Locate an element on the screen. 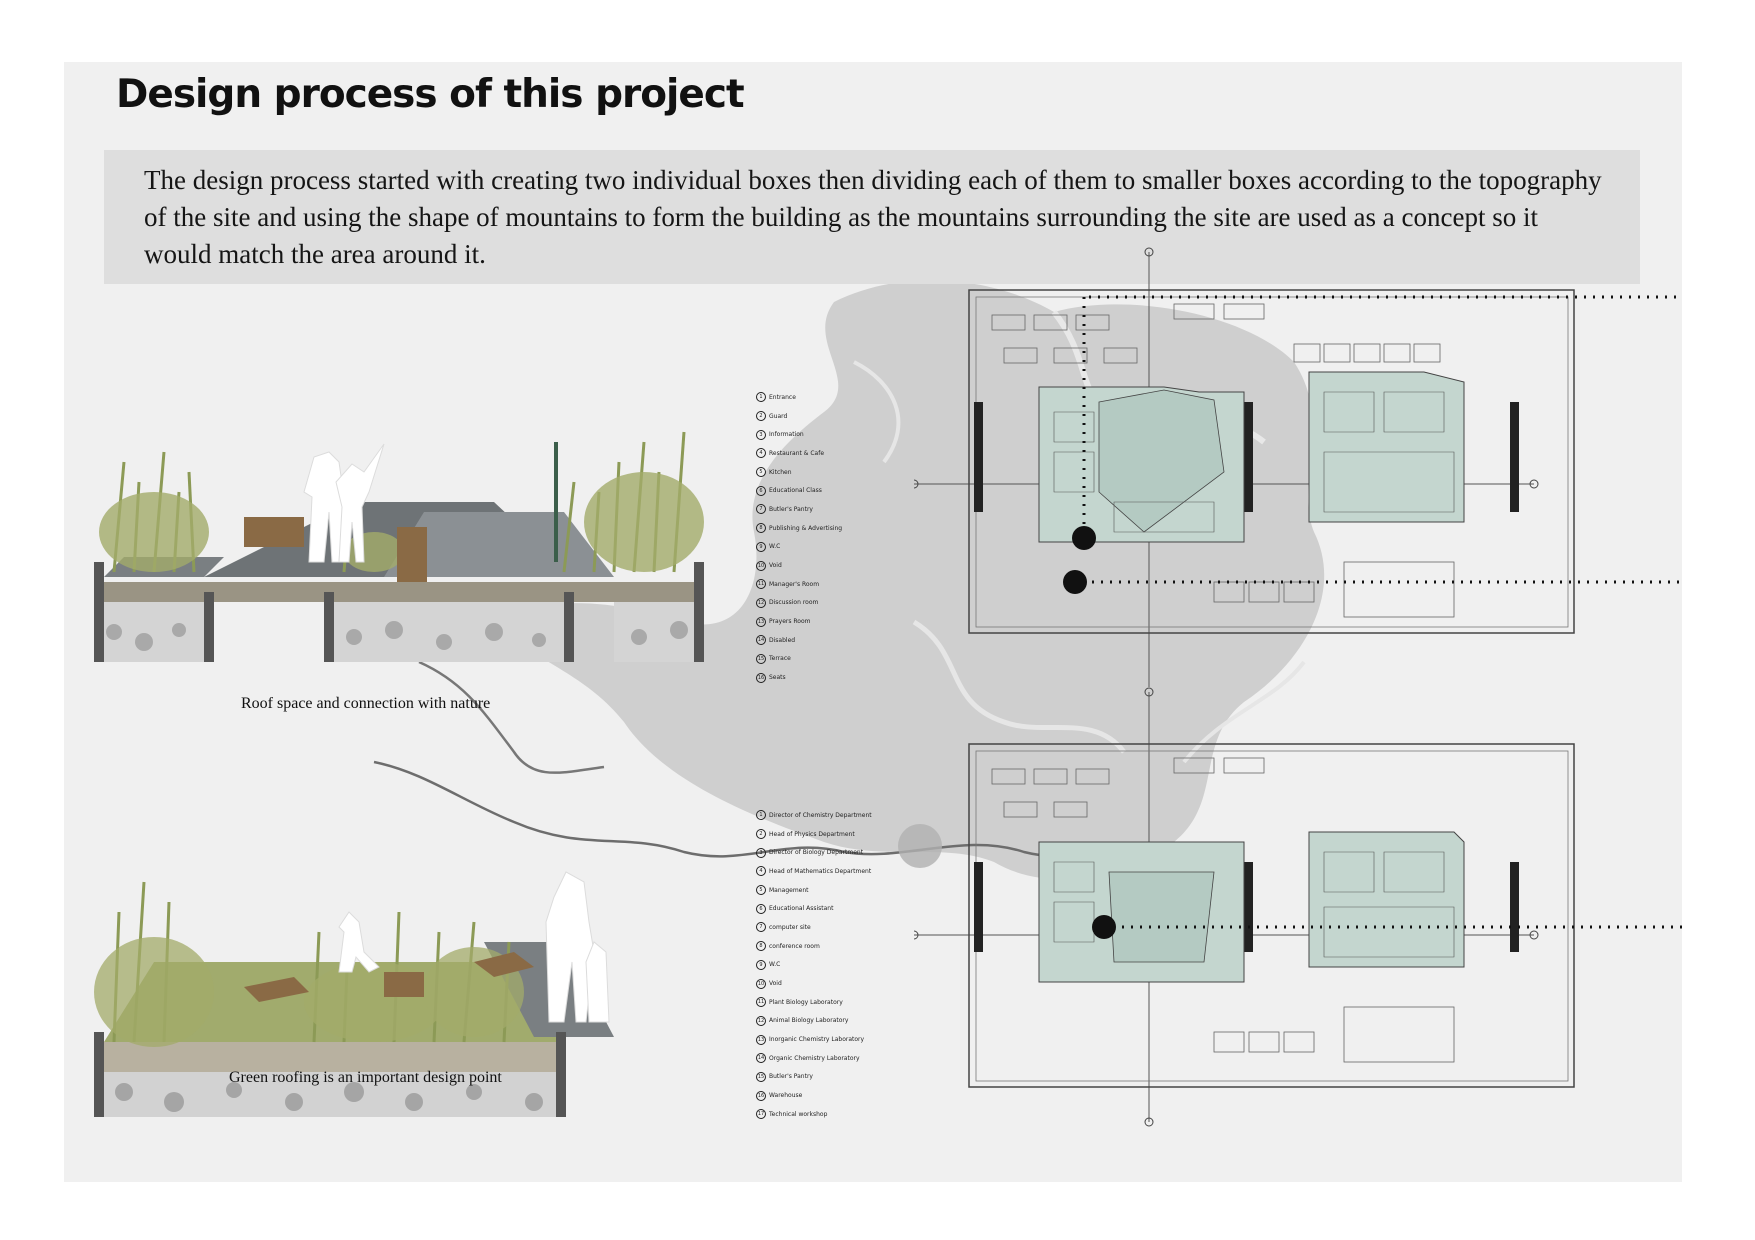 Image resolution: width=1755 pixels, height=1240 pixels. legend-label: Head of Mathematics Department is located at coordinates (820, 871).